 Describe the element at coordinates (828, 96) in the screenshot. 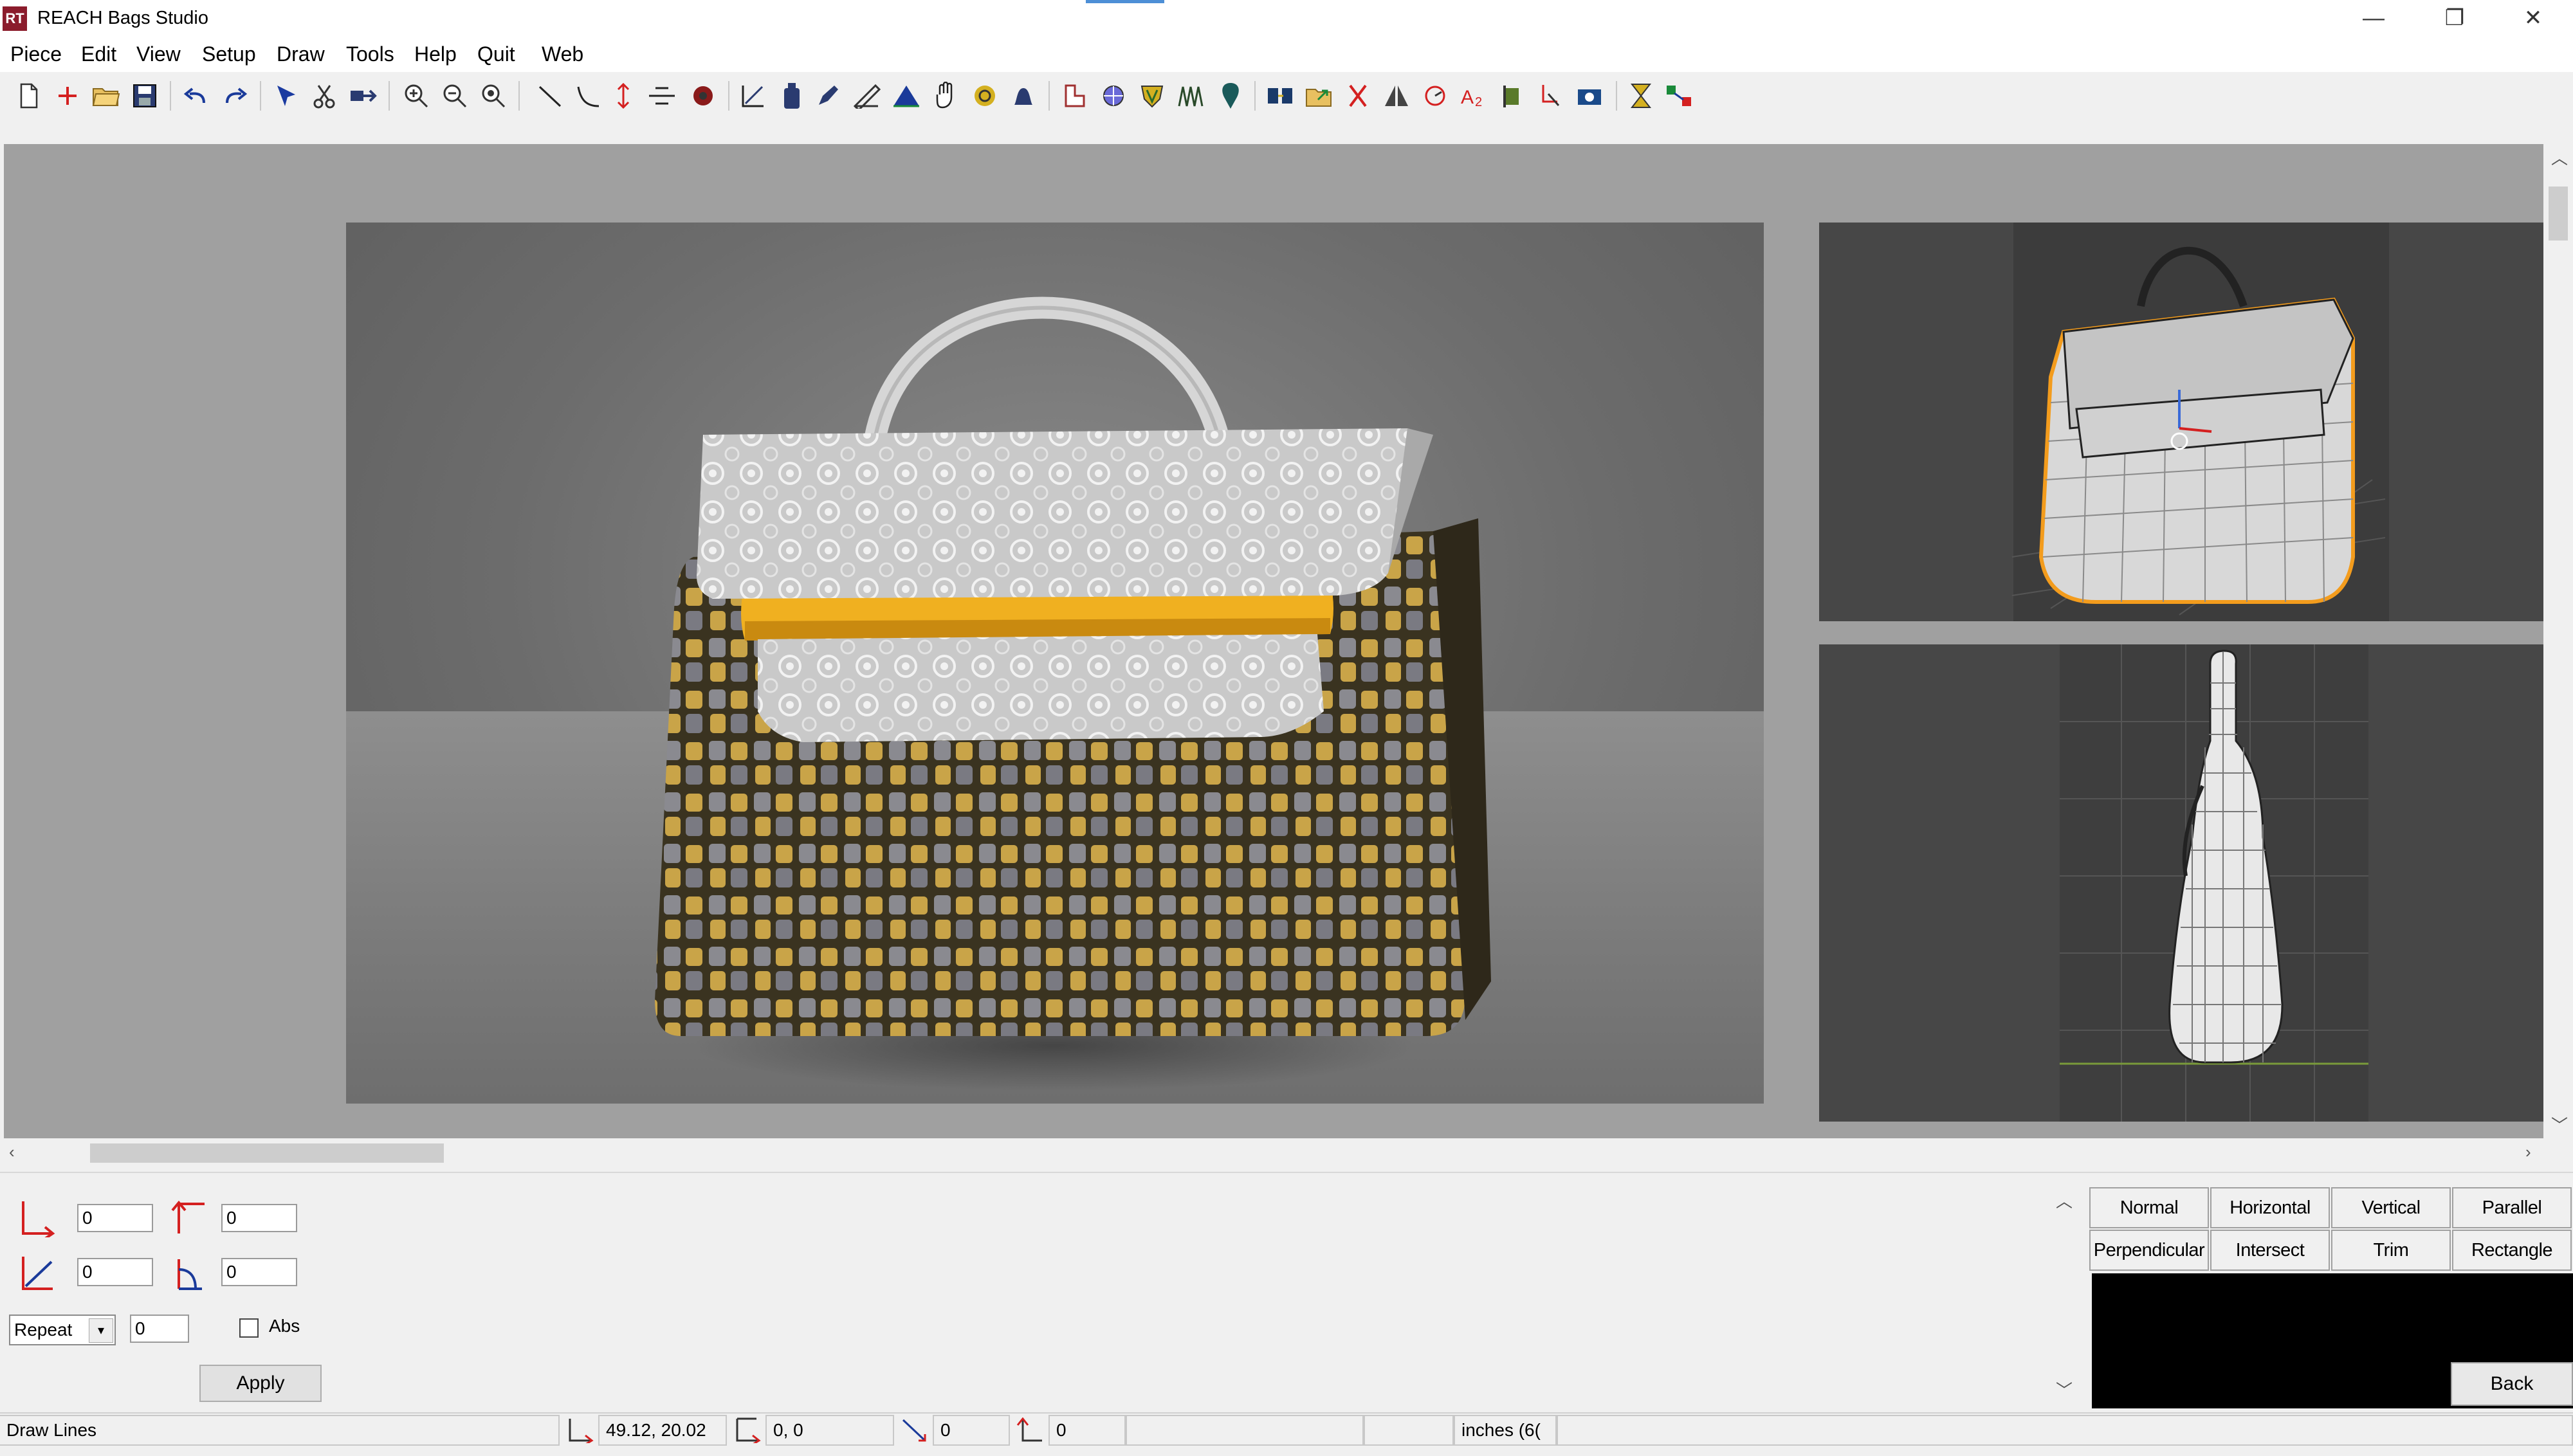

I see `pen-icon` at that location.